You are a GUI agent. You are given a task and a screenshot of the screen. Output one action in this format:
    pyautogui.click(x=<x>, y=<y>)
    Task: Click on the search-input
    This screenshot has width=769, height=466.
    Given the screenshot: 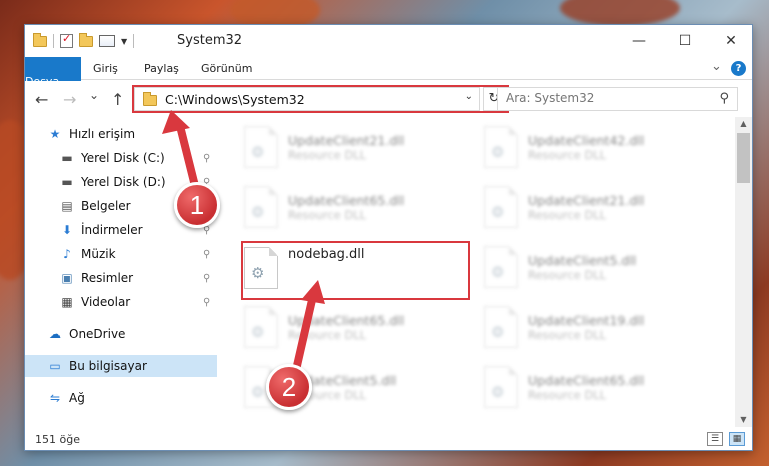 What is the action you would take?
    pyautogui.click(x=606, y=98)
    